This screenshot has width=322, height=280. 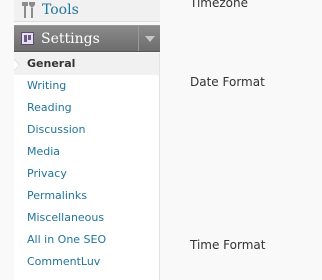 I want to click on menu-item-settings-label: Settings, so click(x=70, y=39).